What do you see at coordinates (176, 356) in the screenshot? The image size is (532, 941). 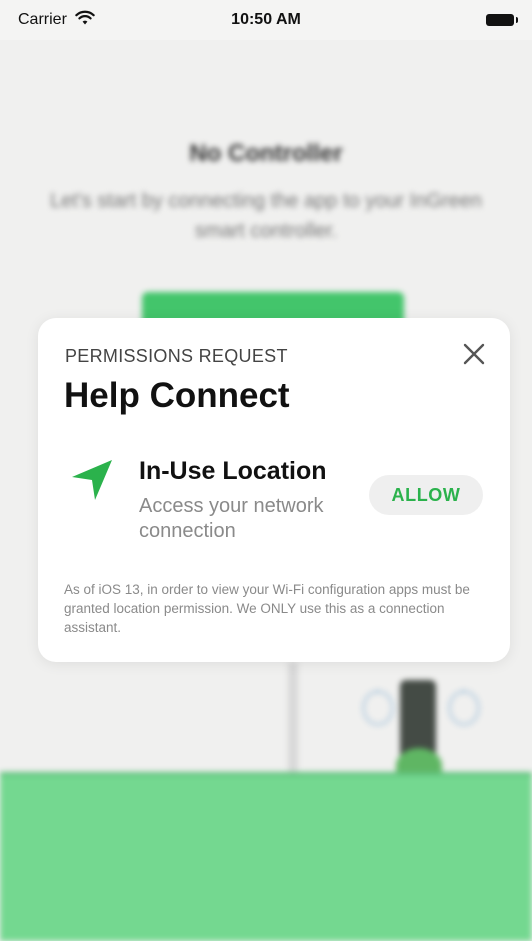 I see `permissions-request-label: PERMISSIONS REQUEST` at bounding box center [176, 356].